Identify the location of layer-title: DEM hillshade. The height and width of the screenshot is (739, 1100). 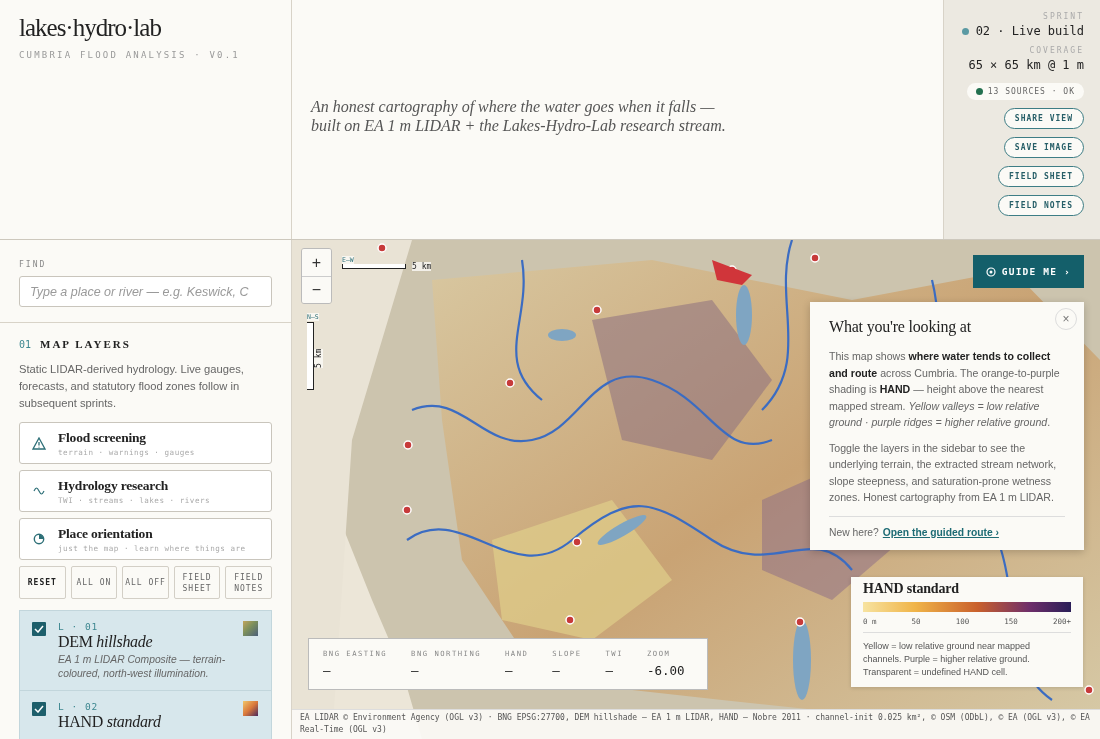
(106, 642).